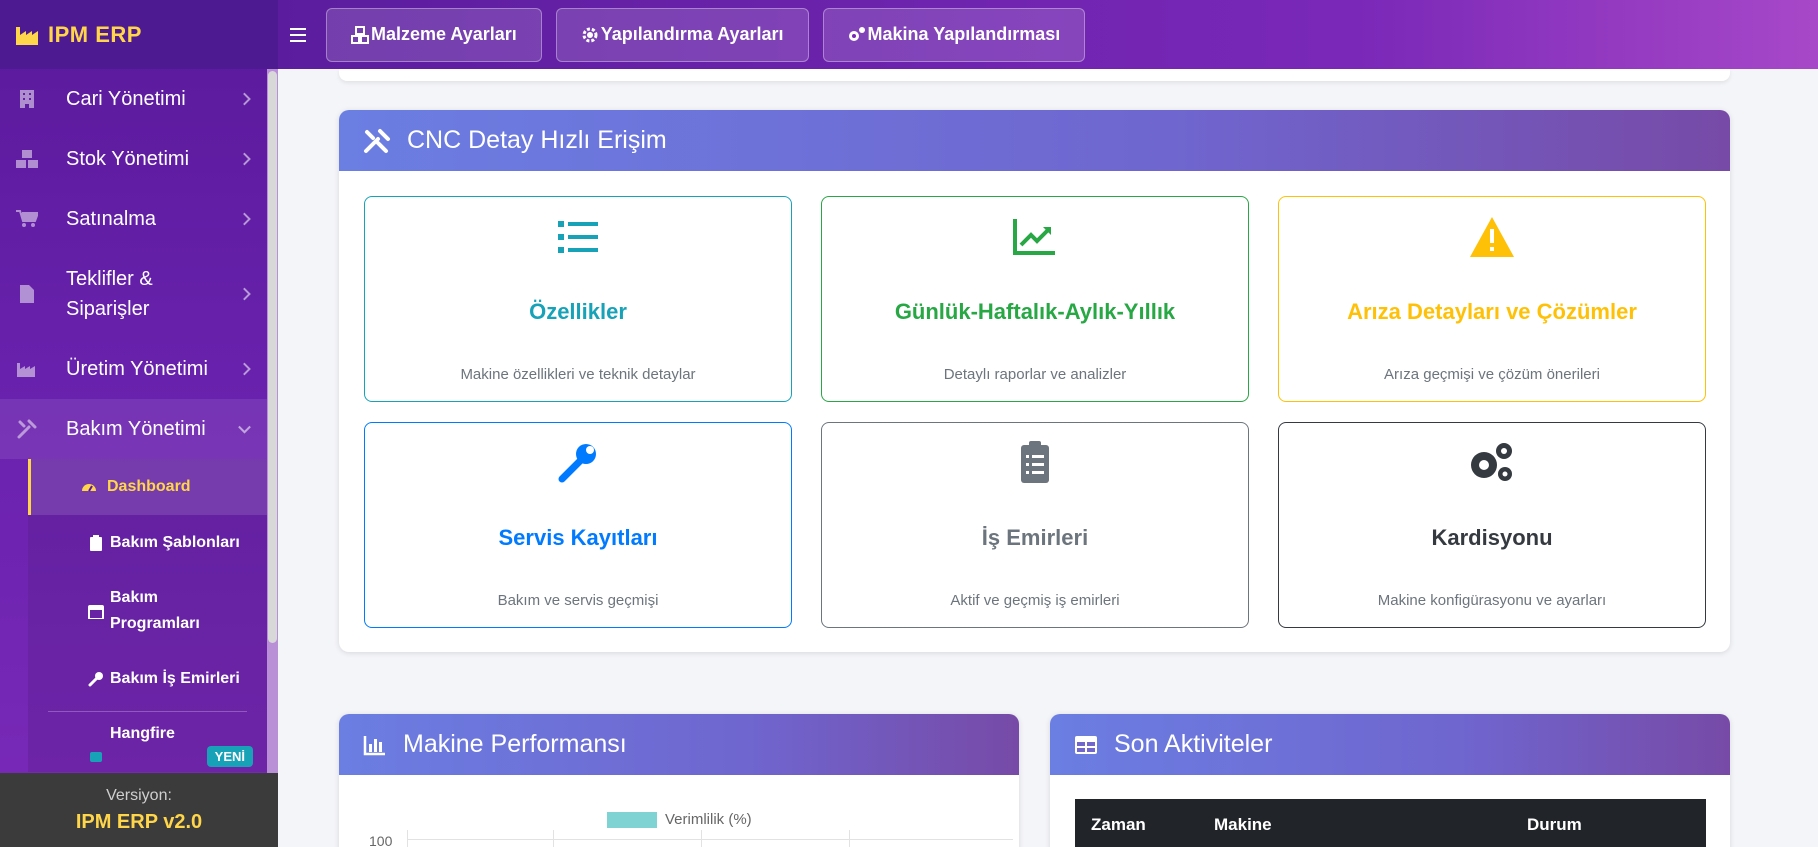 Image resolution: width=1818 pixels, height=847 pixels. I want to click on sidebar-subitem-label: Bakım Programları, so click(155, 610).